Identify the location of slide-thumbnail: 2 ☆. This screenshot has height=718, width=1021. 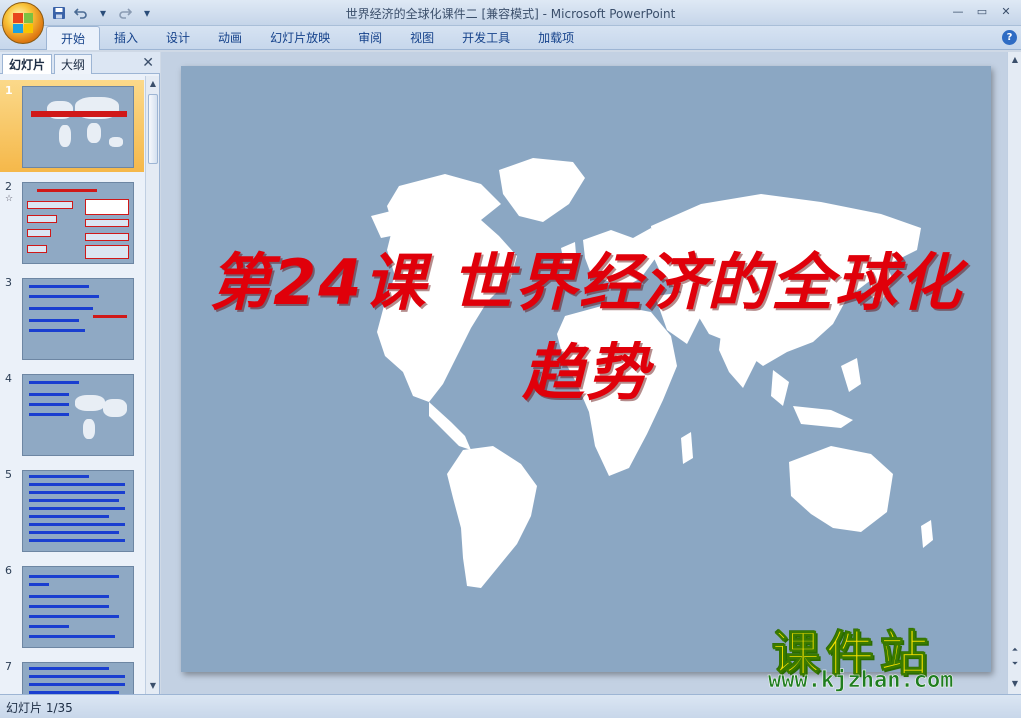
(72, 222).